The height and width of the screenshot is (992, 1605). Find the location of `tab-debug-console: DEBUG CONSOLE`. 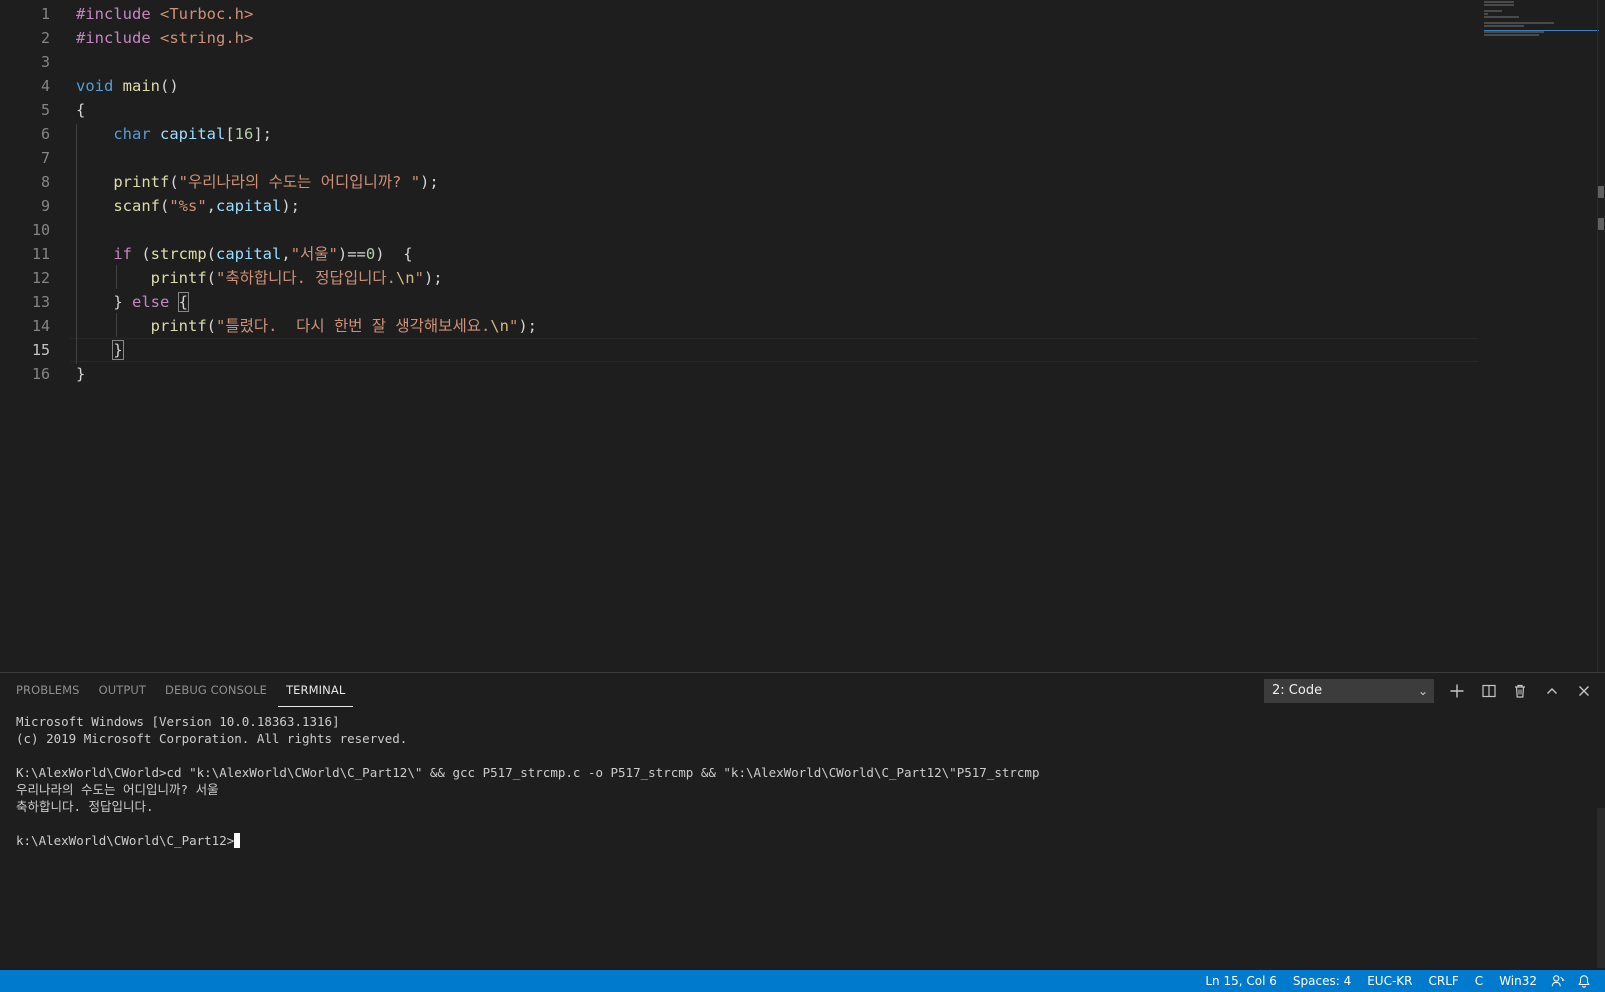

tab-debug-console: DEBUG CONSOLE is located at coordinates (216, 690).